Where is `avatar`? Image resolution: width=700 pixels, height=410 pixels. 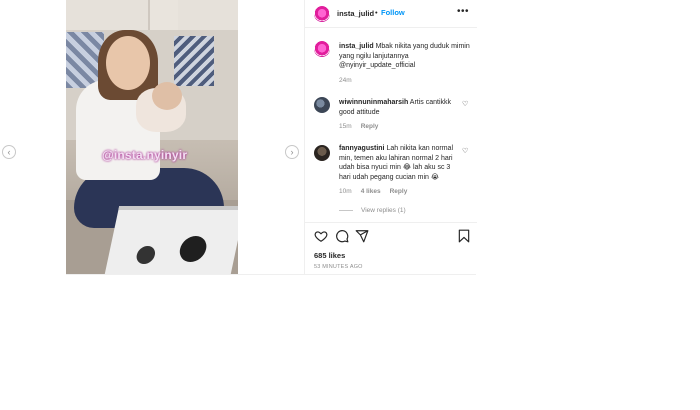 avatar is located at coordinates (322, 14).